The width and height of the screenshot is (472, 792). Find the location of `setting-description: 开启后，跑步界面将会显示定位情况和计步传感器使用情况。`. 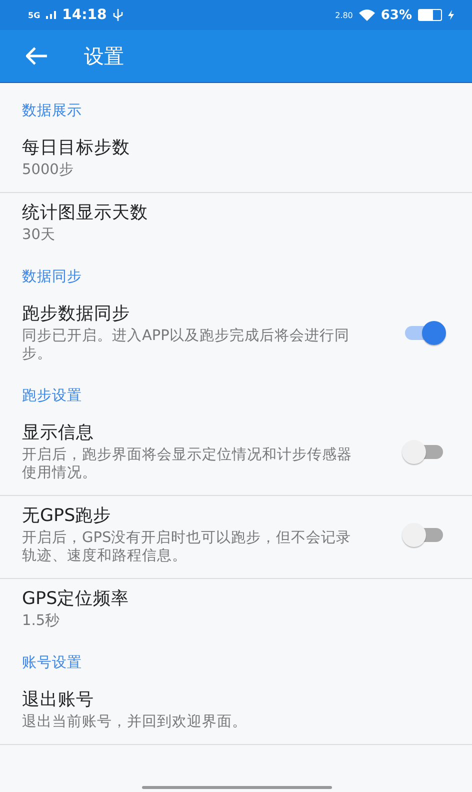

setting-description: 开启后，跑步界面将会显示定位情况和计步传感器使用情况。 is located at coordinates (187, 464).